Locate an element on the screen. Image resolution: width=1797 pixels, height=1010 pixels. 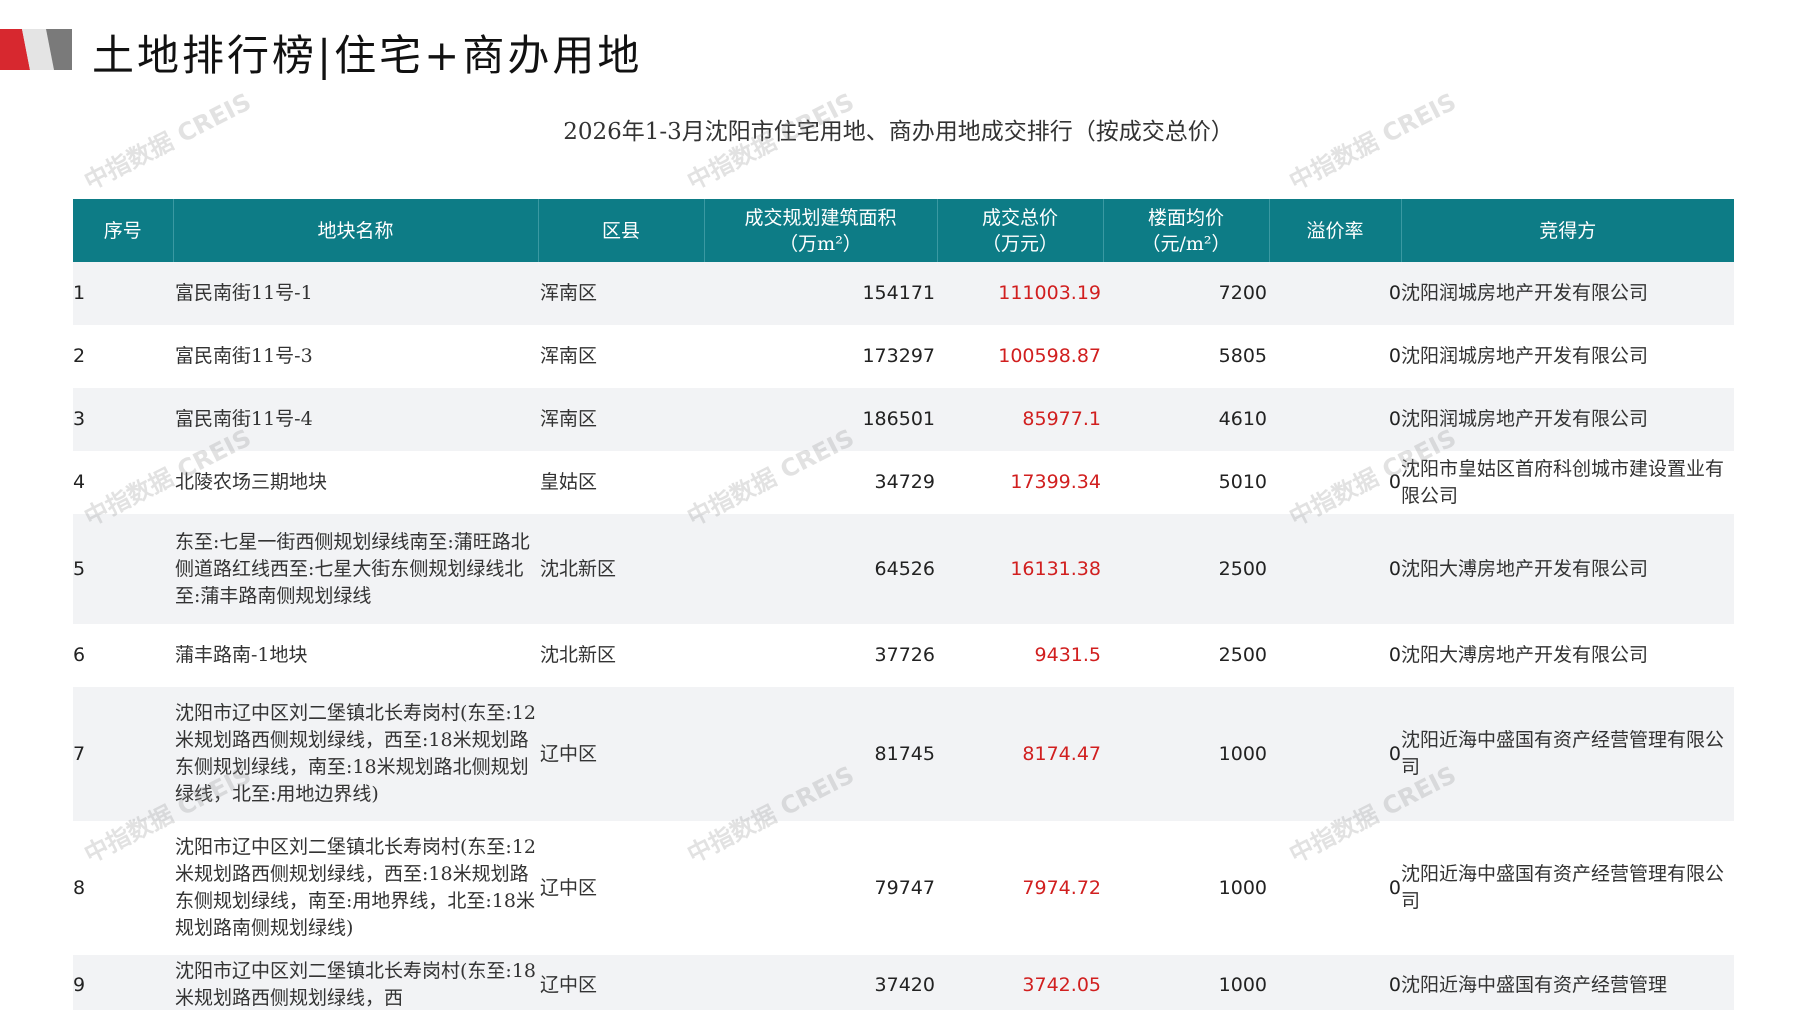
table-title: 2026年1-3月沈阳市住宅用地、商办用地成交排行（按成交总价） is located at coordinates (898, 132).